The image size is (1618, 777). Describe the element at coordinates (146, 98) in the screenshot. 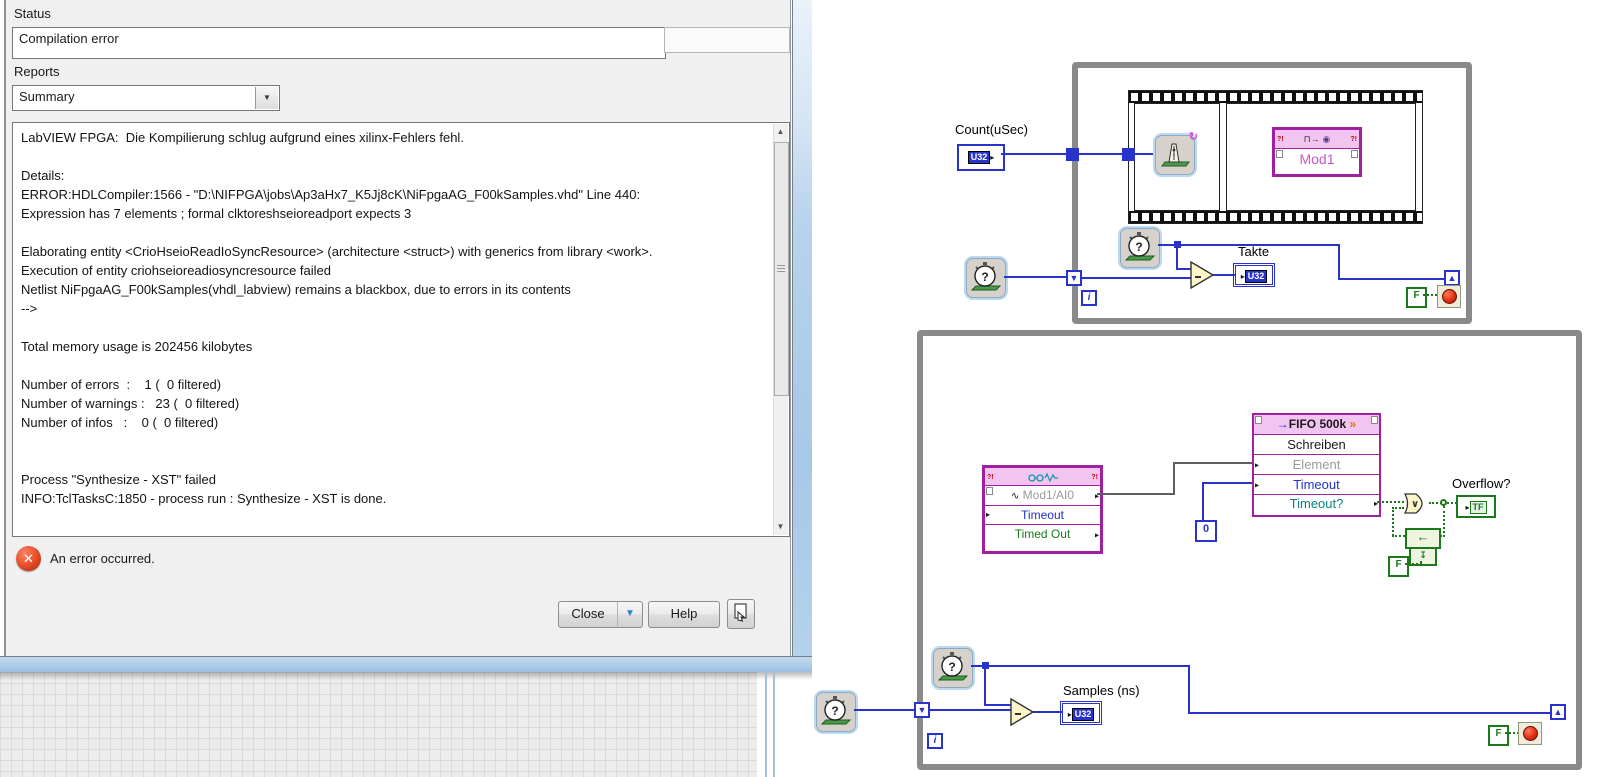

I see `reports-combobox: Summary ▼` at that location.